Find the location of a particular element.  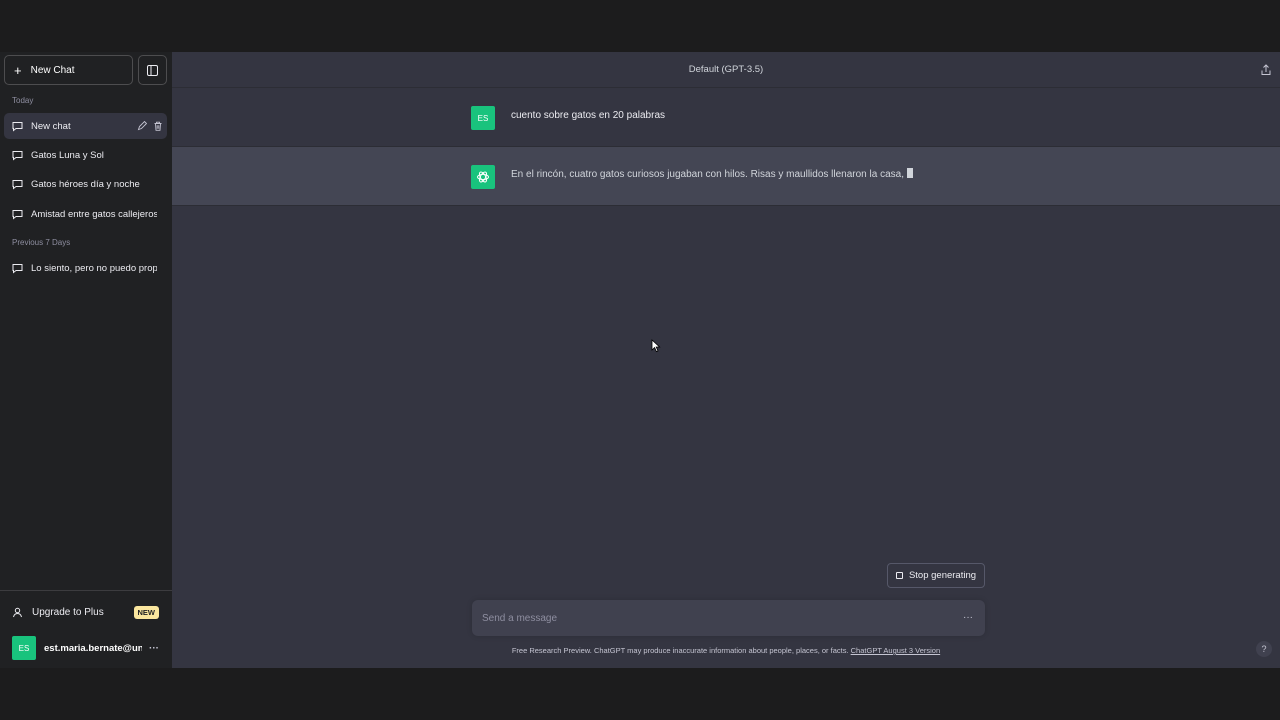

toggle-sidebar-button is located at coordinates (152, 70).